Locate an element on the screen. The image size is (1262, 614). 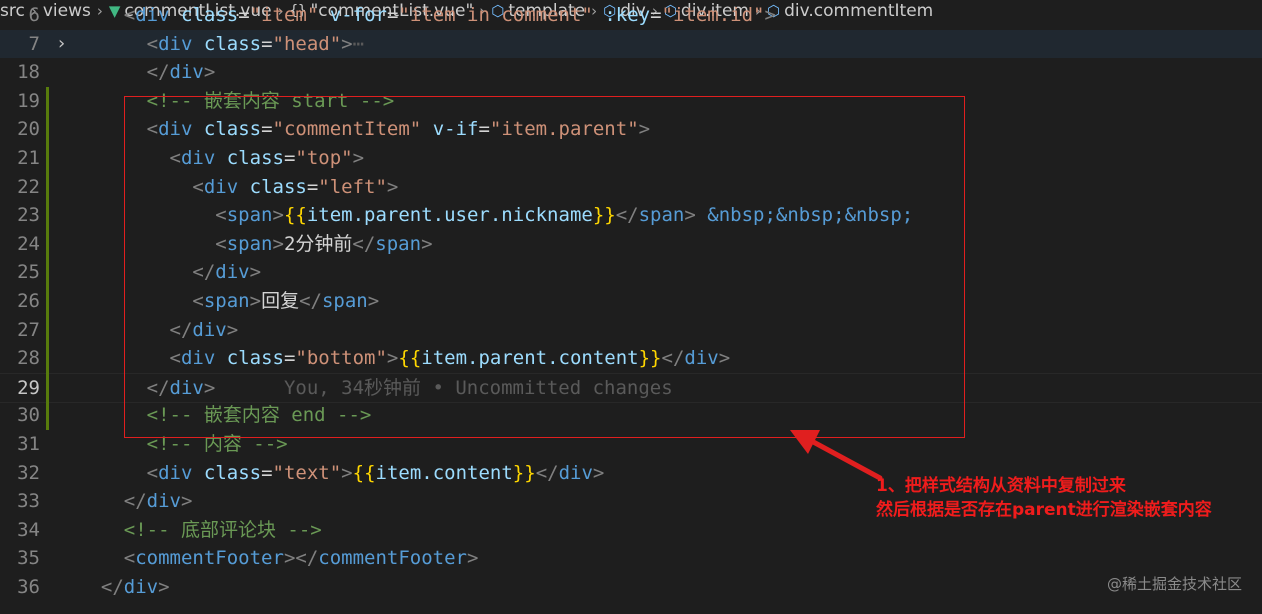
code-line: 18 </div> is located at coordinates (631, 72).